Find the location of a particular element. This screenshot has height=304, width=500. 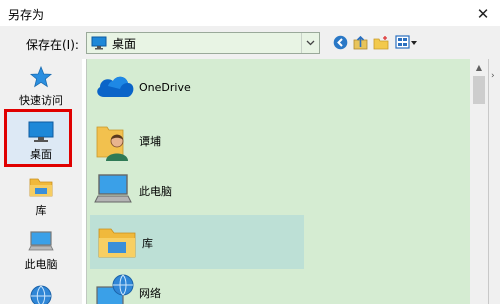

window-title: 另存为 is located at coordinates (26, 15).